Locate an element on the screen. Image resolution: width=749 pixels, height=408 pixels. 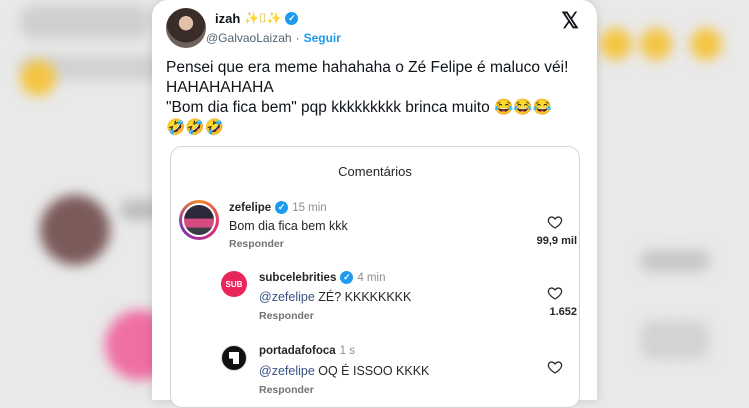
comment-time: 4 min is located at coordinates (371, 277).